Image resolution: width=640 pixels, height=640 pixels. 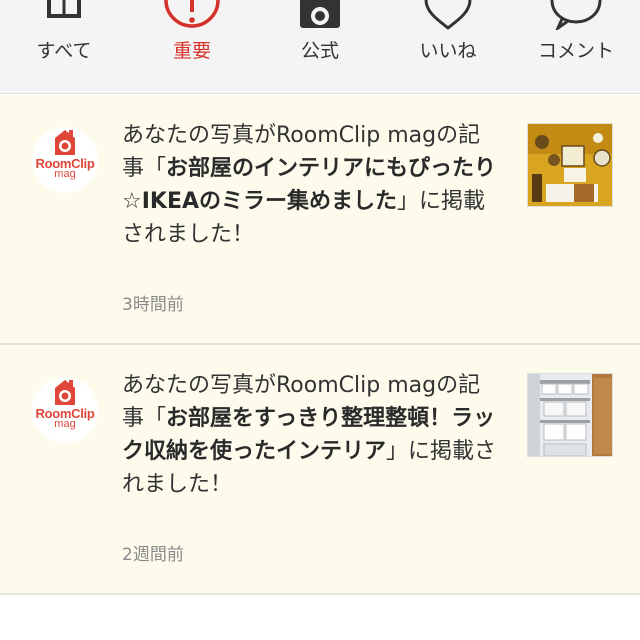 What do you see at coordinates (192, 14) in the screenshot?
I see `alert-icon` at bounding box center [192, 14].